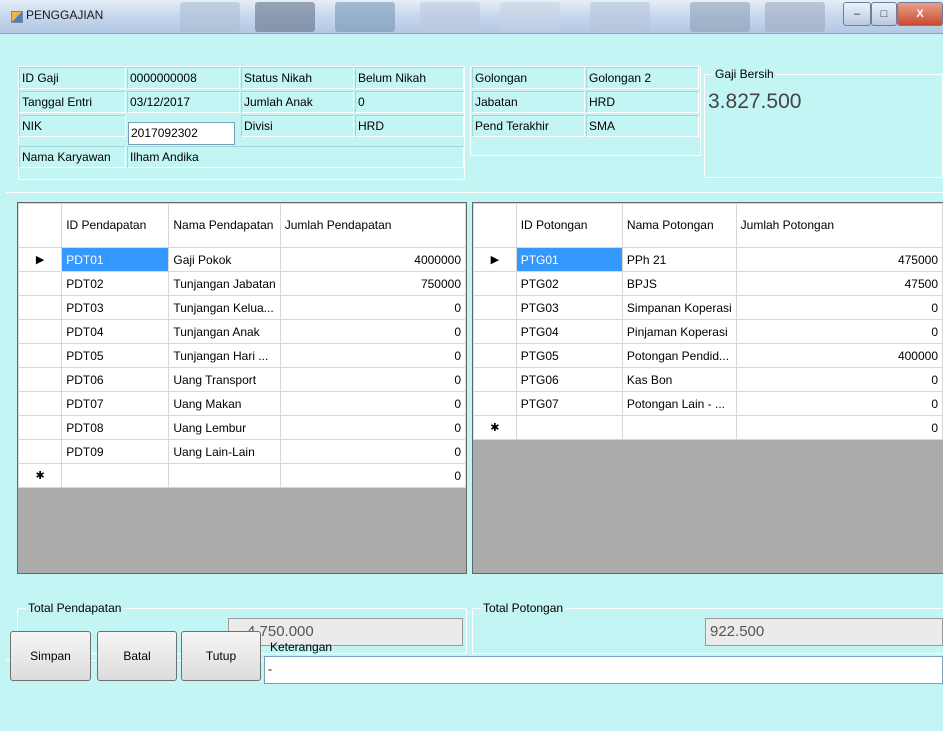 This screenshot has height=731, width=943. I want to click on pendapatan-id-cell: PDT02, so click(115, 283).